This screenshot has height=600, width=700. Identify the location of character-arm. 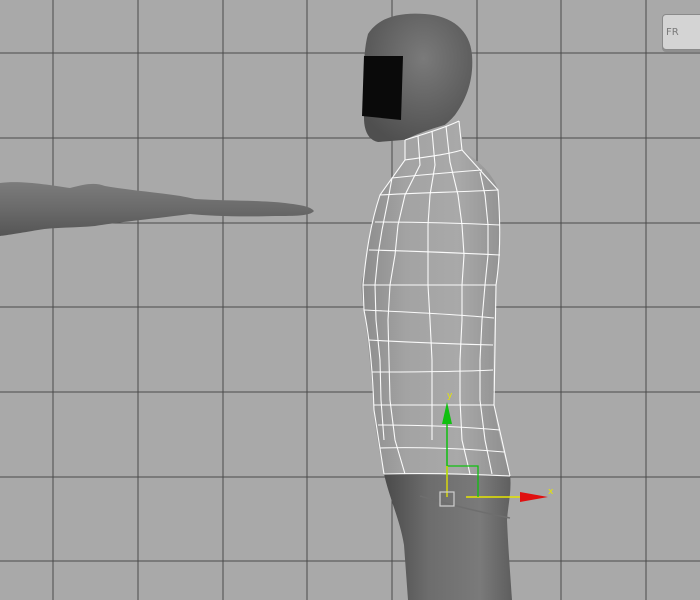
(157, 209).